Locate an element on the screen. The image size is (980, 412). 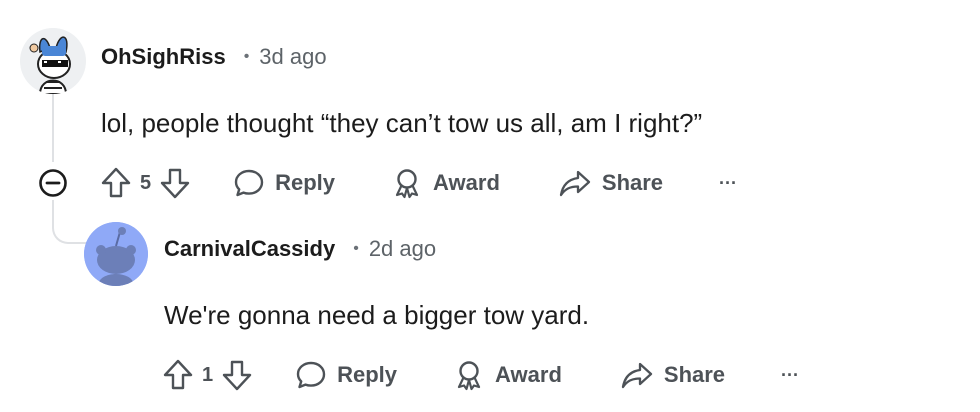
timestamp: 2d ago is located at coordinates (402, 249).